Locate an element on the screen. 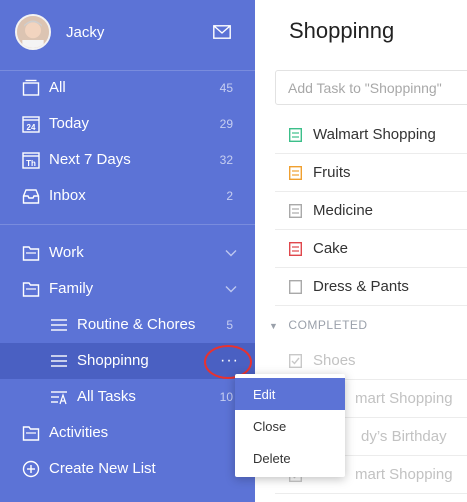 The height and width of the screenshot is (502, 467). task-label: Dress & Pants is located at coordinates (361, 286).